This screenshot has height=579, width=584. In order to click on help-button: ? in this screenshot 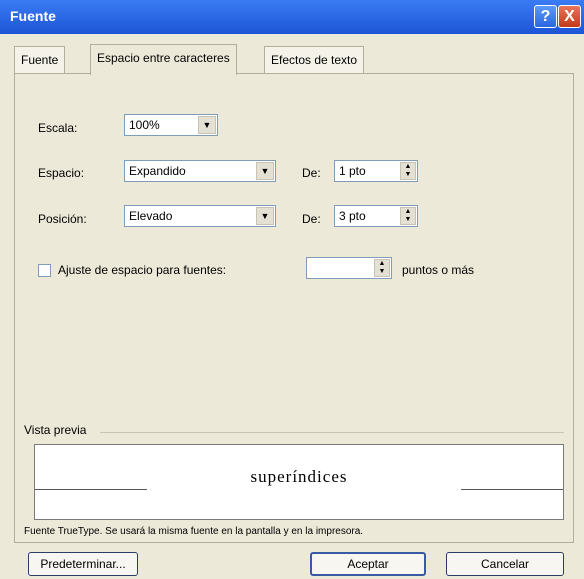, I will do `click(545, 16)`.